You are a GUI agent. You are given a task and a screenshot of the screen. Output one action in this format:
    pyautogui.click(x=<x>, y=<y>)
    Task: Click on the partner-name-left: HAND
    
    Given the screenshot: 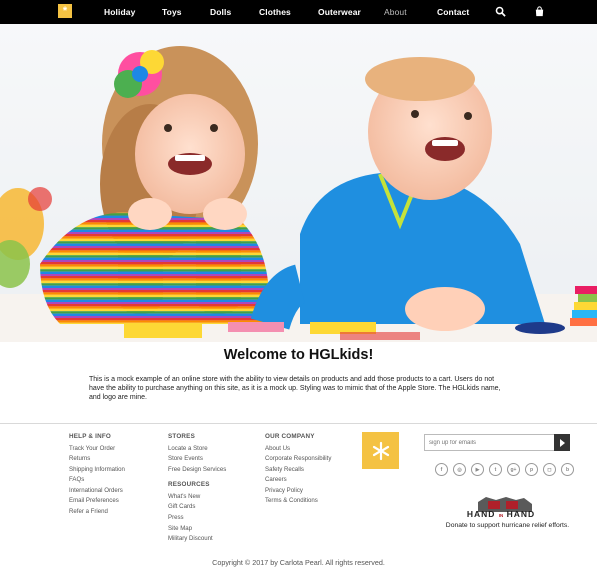 What is the action you would take?
    pyautogui.click(x=481, y=514)
    